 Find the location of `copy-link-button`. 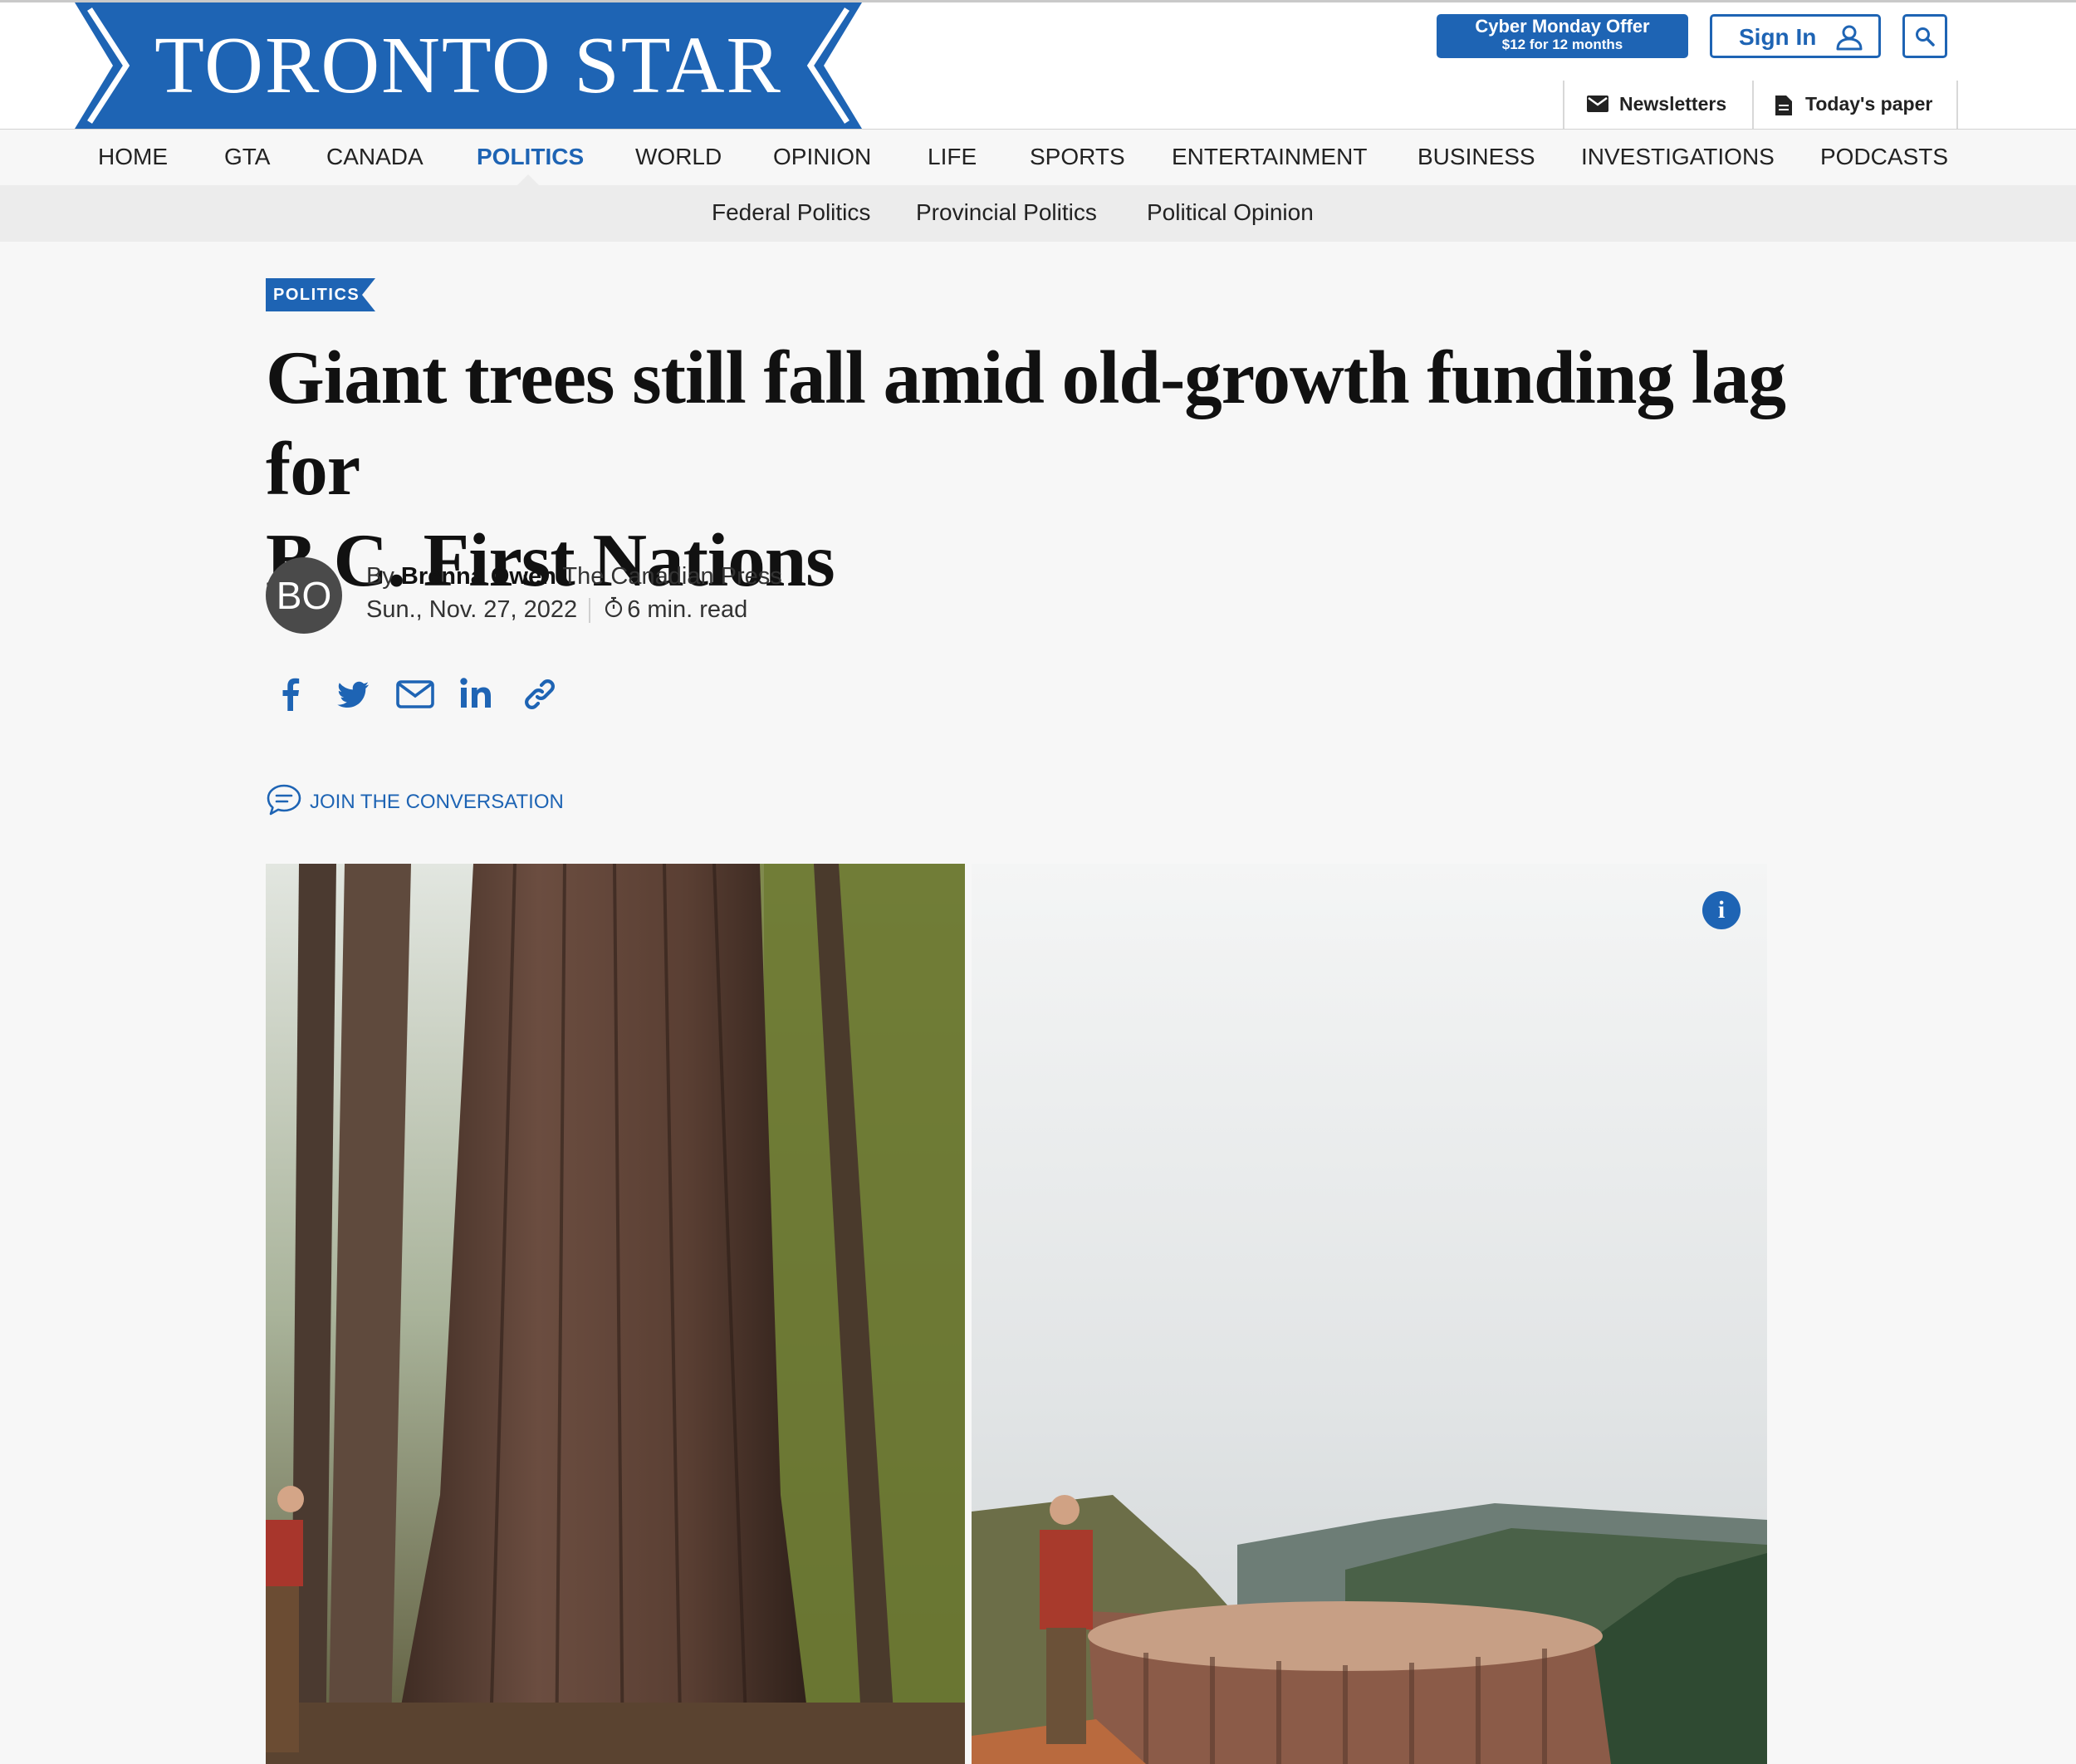

copy-link-button is located at coordinates (540, 694).